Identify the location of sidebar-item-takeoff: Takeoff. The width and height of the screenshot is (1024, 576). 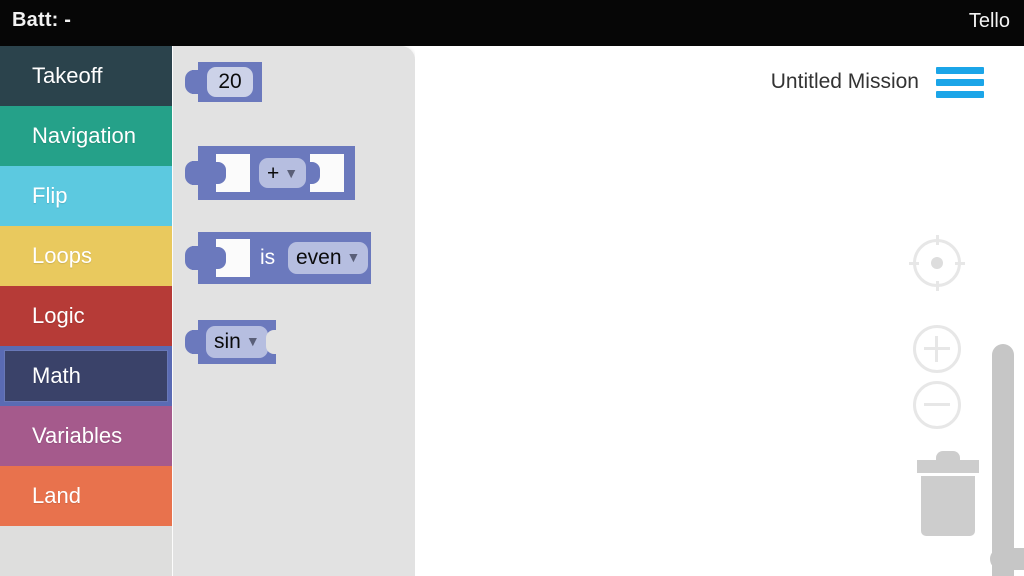
(86, 76).